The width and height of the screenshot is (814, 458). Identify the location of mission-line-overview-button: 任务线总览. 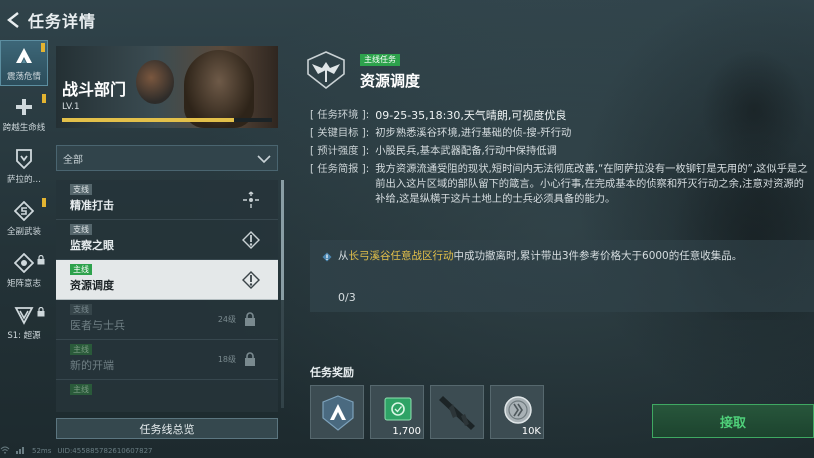
(167, 428).